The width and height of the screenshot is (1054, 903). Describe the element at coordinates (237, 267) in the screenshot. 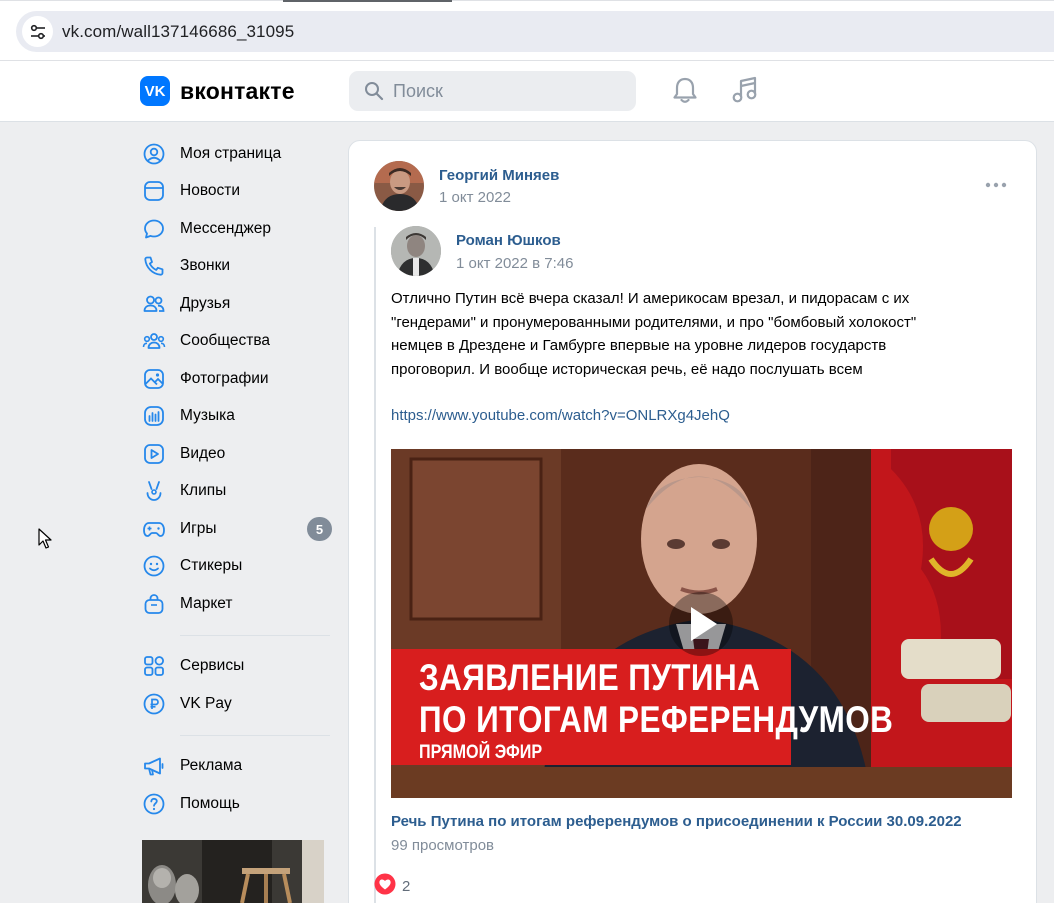

I see `sidebar-item-calls: Звонки` at that location.